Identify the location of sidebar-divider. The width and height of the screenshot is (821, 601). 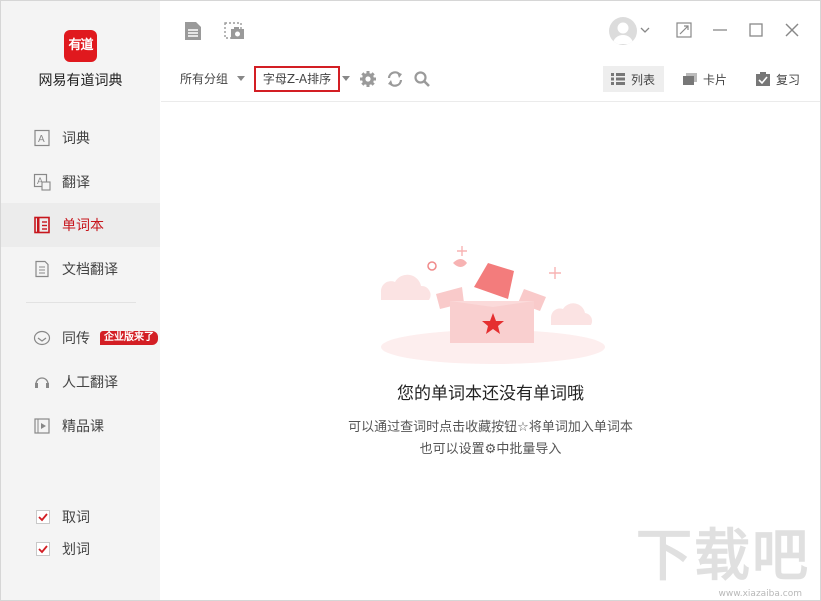
(81, 302).